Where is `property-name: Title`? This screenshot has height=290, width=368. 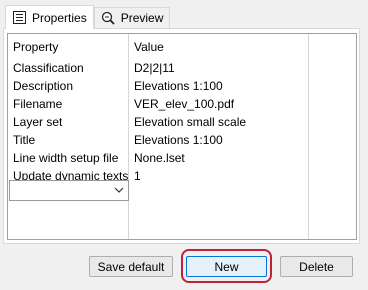
property-name: Title is located at coordinates (24, 140).